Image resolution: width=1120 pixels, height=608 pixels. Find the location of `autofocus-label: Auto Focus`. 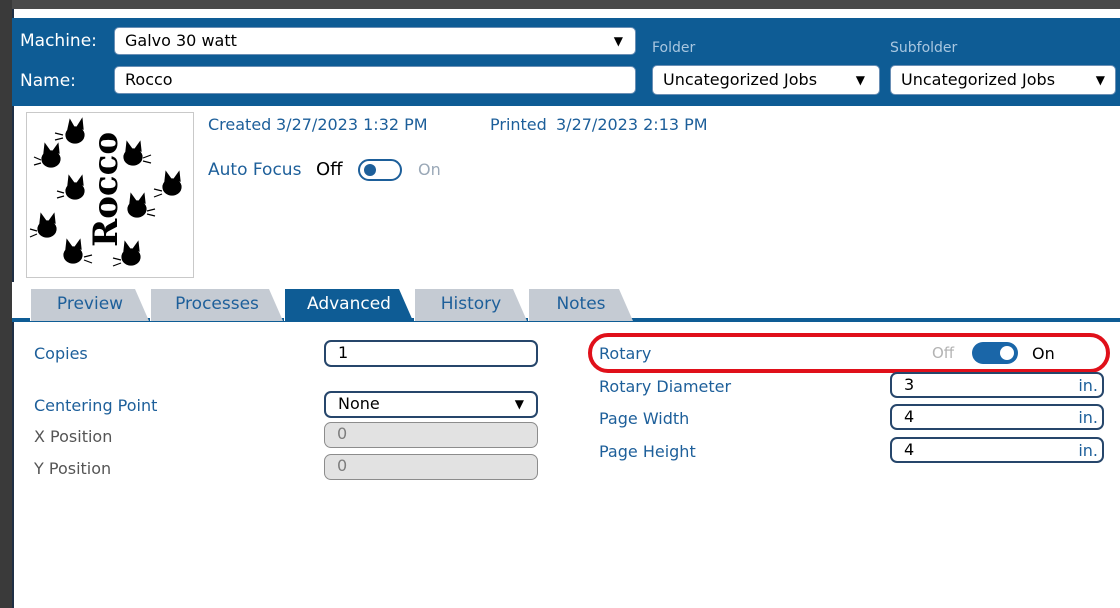

autofocus-label: Auto Focus is located at coordinates (255, 170).